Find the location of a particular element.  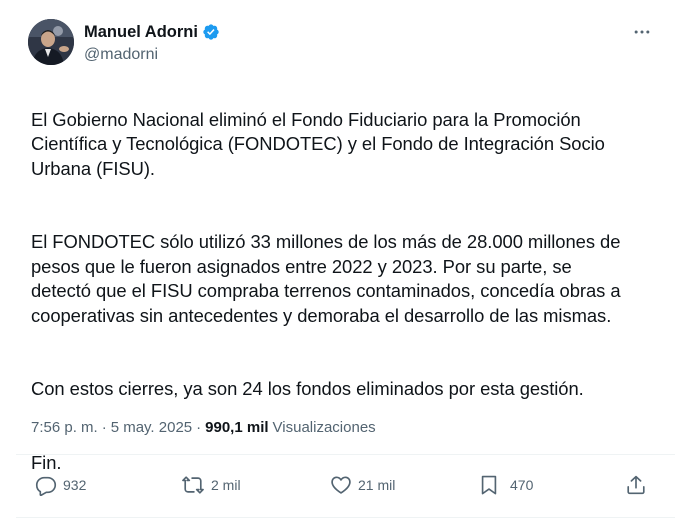

avatar is located at coordinates (51, 42).